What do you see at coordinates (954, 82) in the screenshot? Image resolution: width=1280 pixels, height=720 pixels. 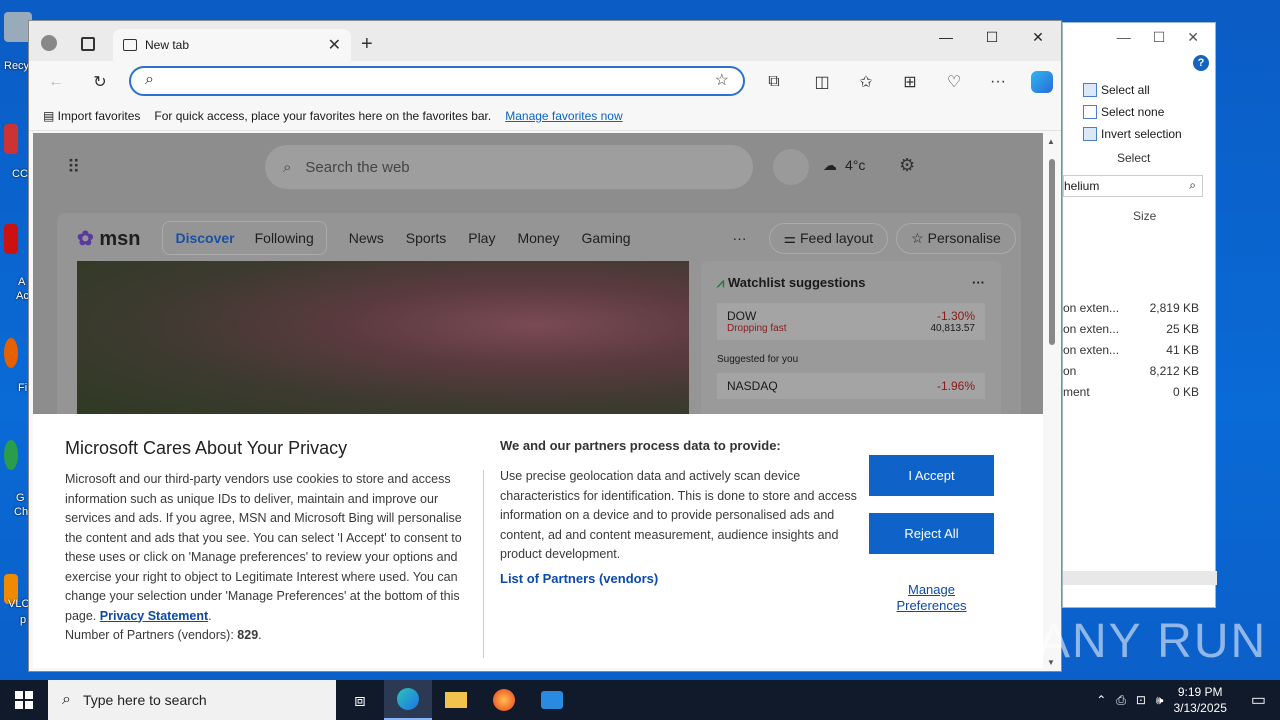 I see `browser-essentials-icon: ♡` at bounding box center [954, 82].